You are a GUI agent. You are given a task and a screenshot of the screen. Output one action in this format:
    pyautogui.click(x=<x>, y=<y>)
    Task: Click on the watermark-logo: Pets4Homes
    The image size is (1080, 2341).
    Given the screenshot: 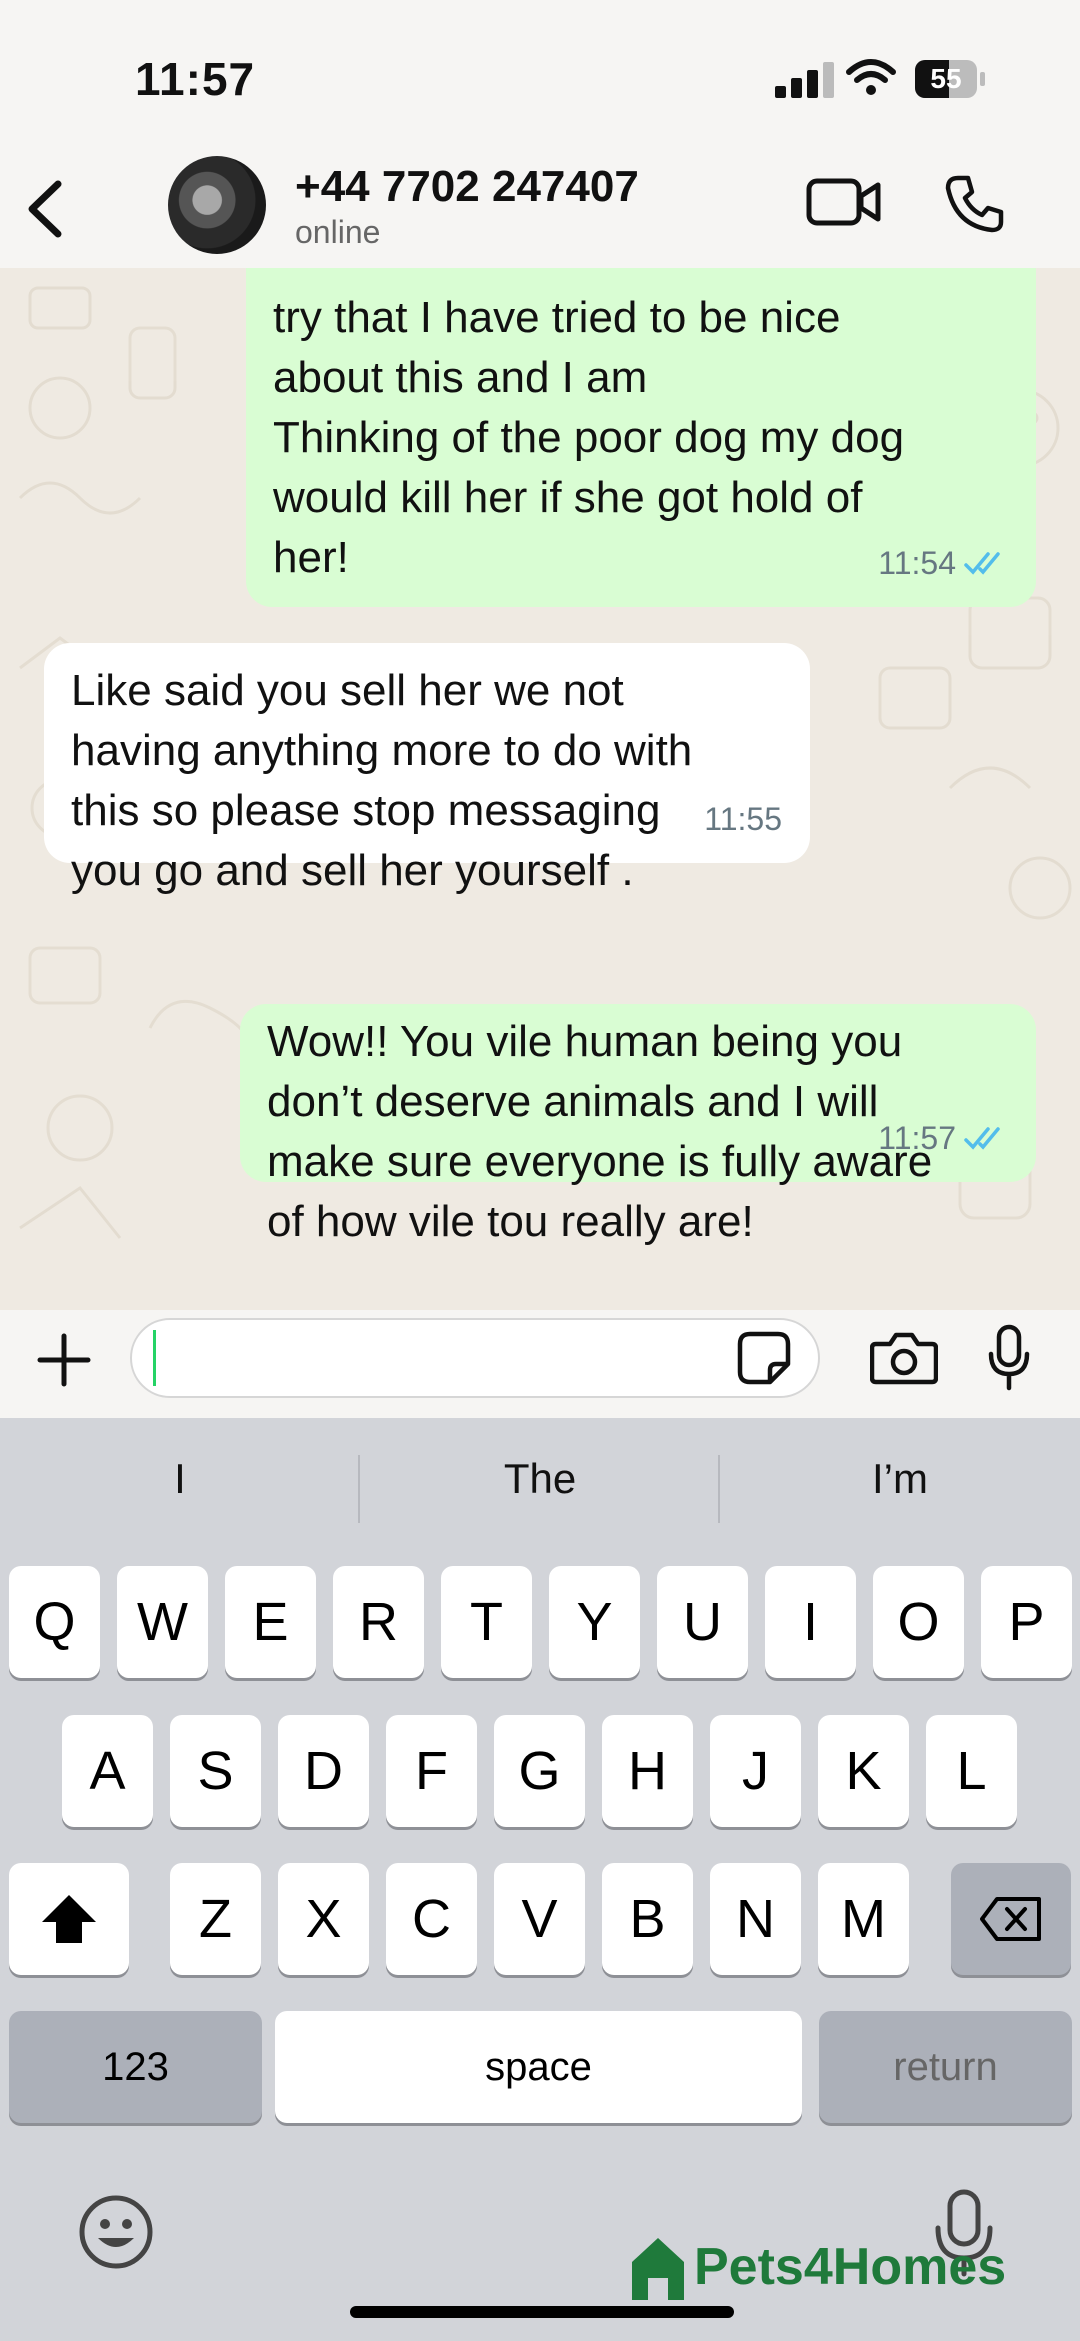 What is the action you would take?
    pyautogui.click(x=817, y=2267)
    